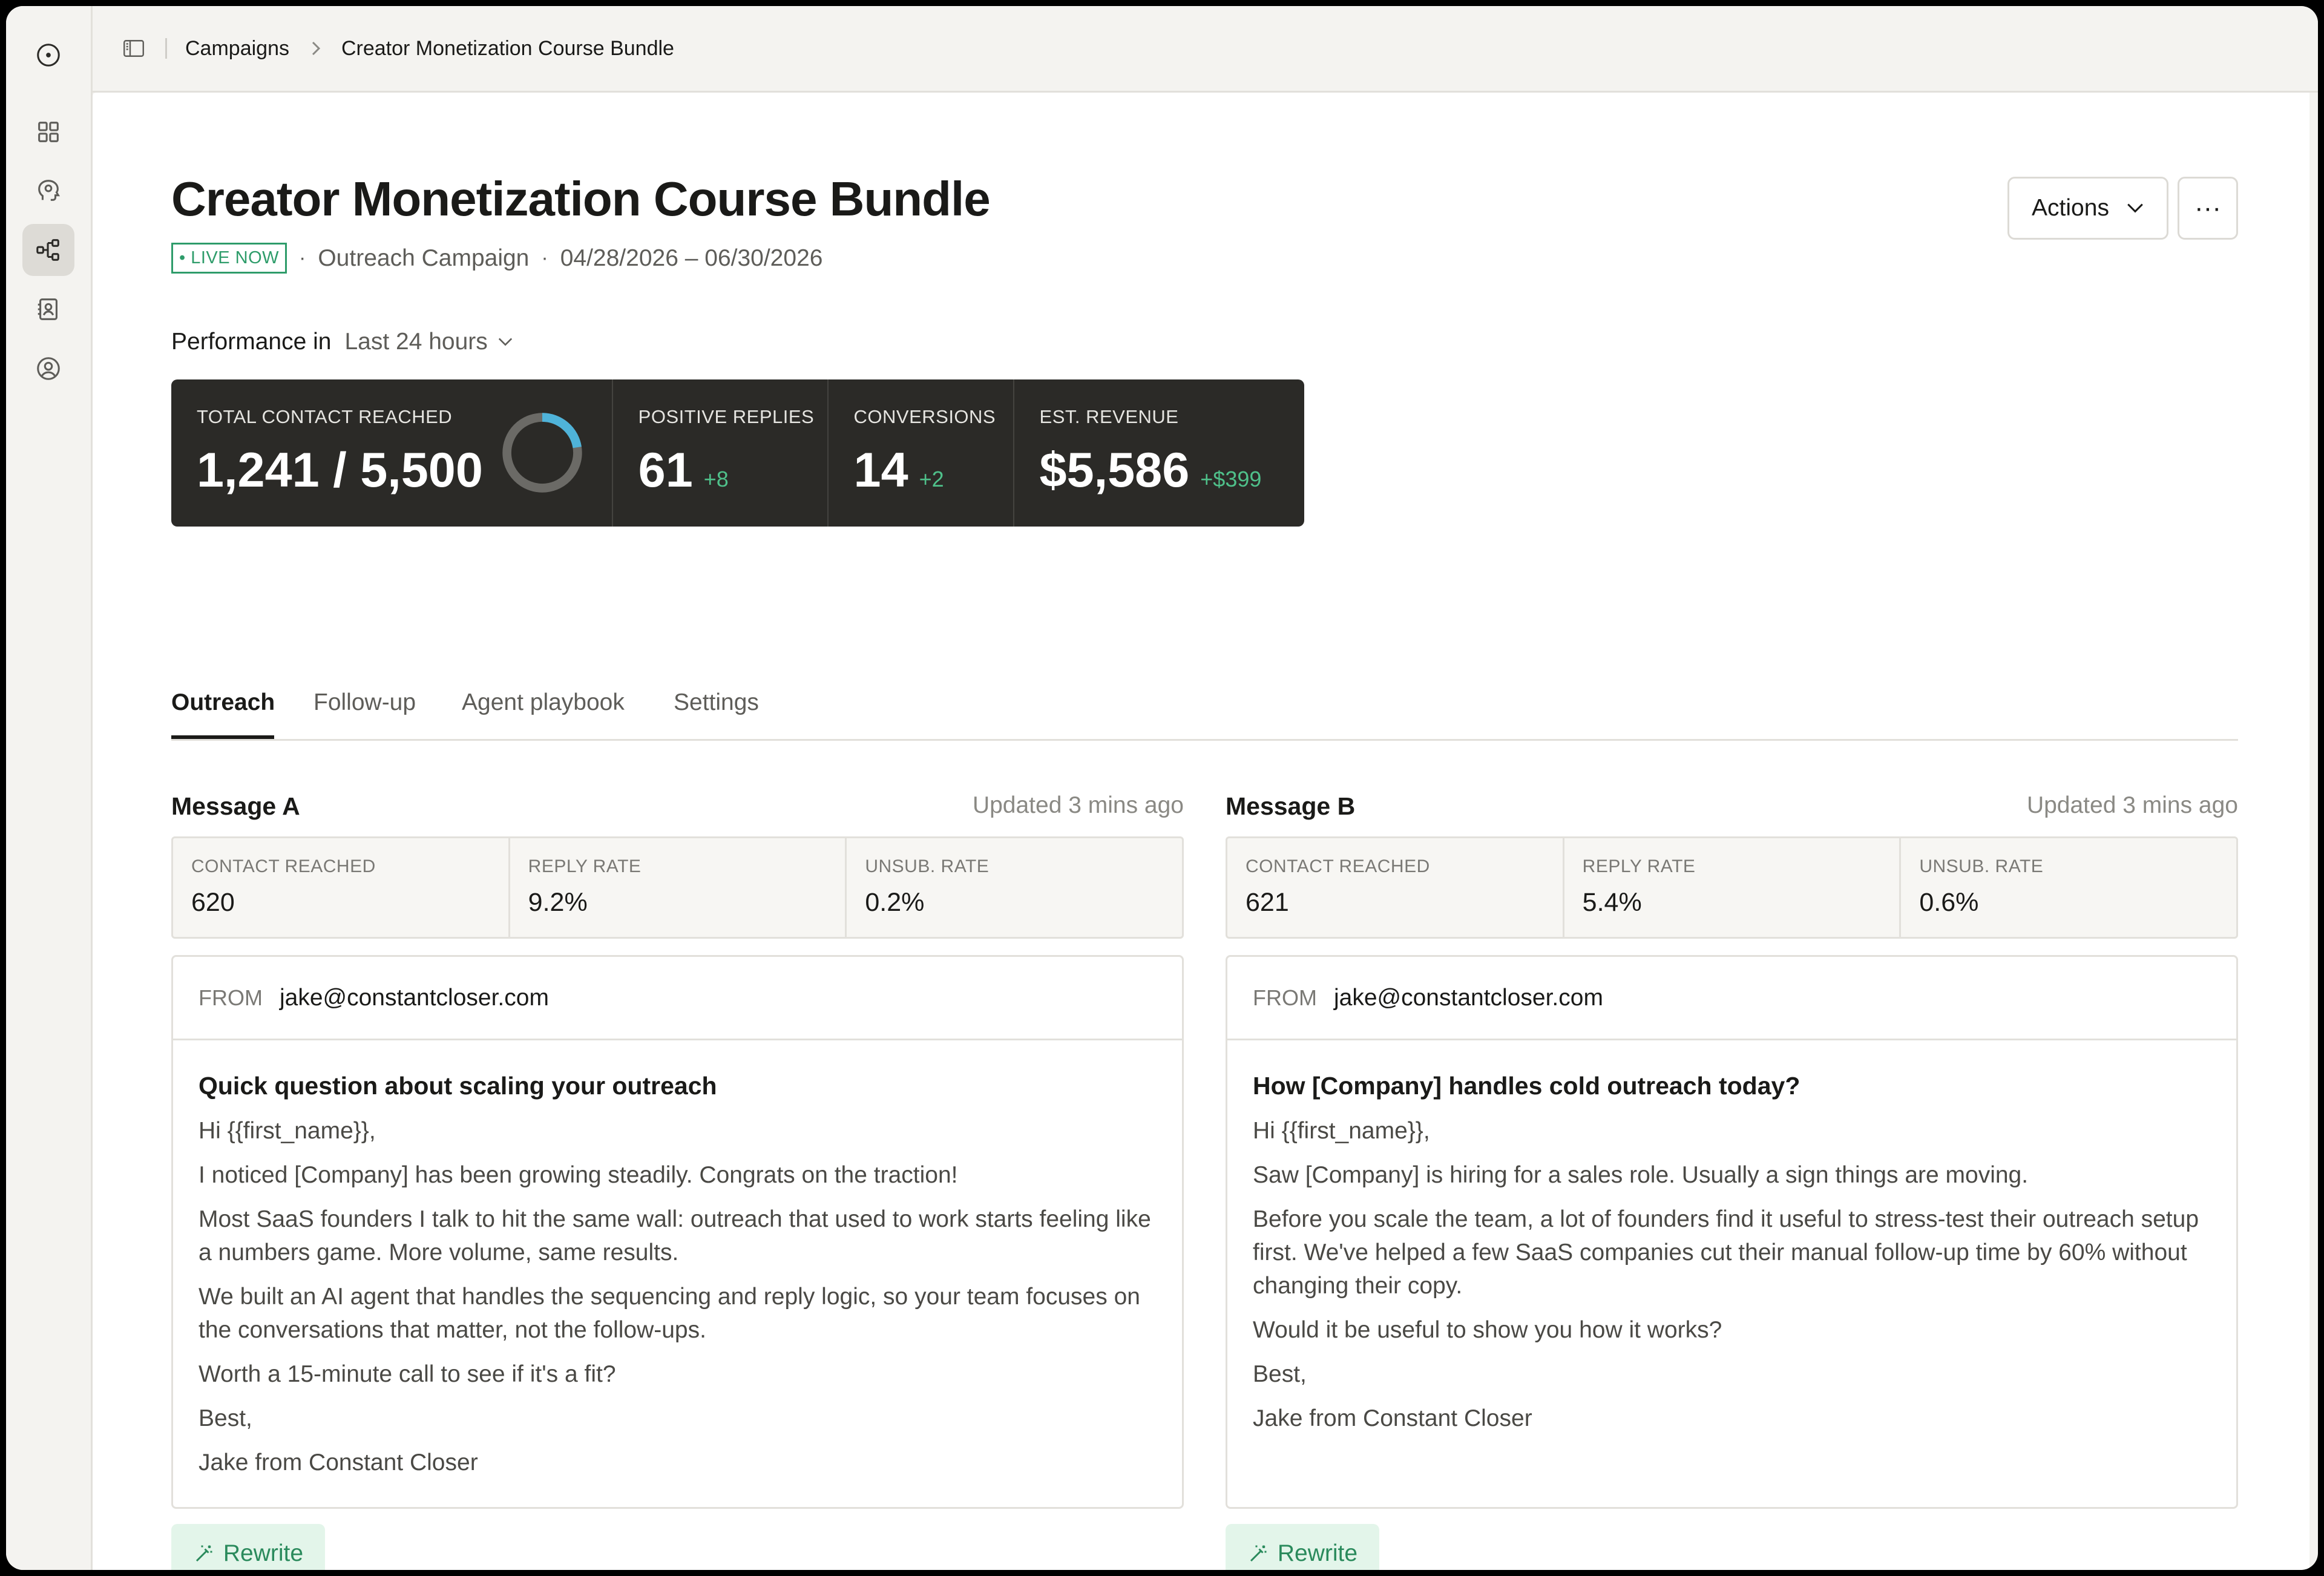 Image resolution: width=2324 pixels, height=1576 pixels. What do you see at coordinates (677, 807) in the screenshot?
I see `message-header: Message A Updated 3 mins ago` at bounding box center [677, 807].